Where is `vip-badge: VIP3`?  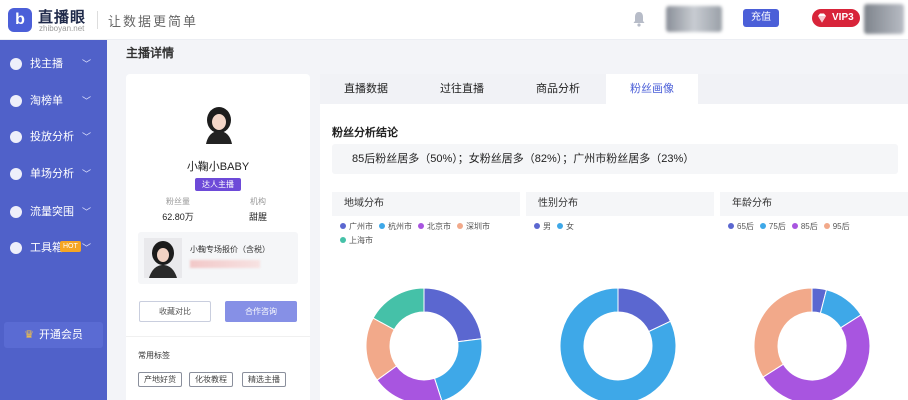
vip-badge: VIP3 is located at coordinates (836, 18).